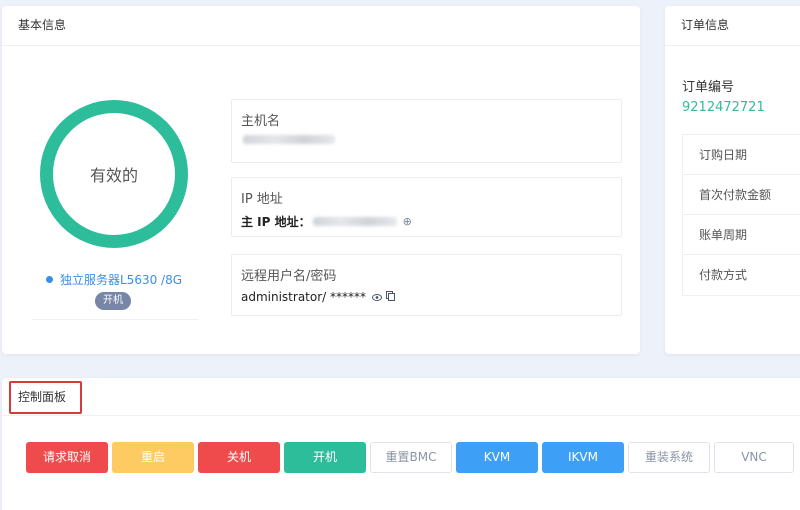 The height and width of the screenshot is (510, 800). What do you see at coordinates (732, 26) in the screenshot?
I see `order-info-title: 订单信息` at bounding box center [732, 26].